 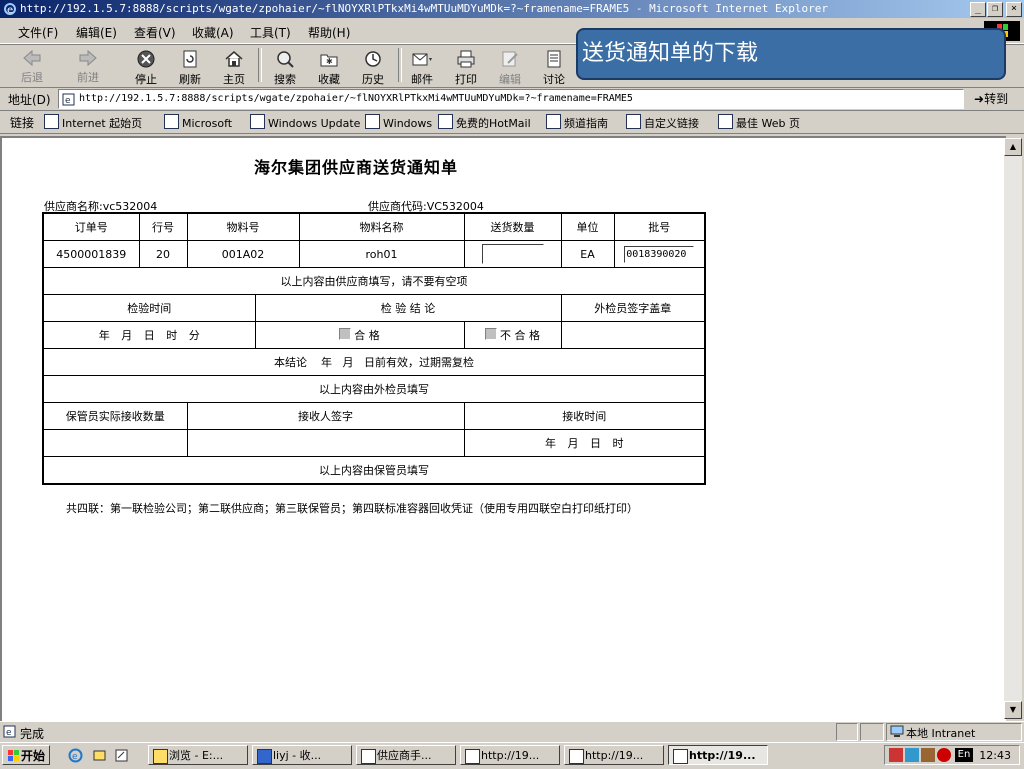 What do you see at coordinates (964, 755) in the screenshot?
I see `language-indicator: En` at bounding box center [964, 755].